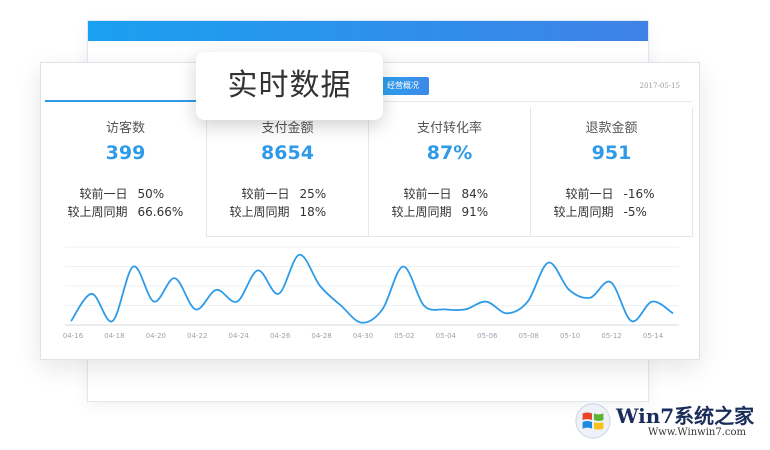  Describe the element at coordinates (368, 31) in the screenshot. I see `background-window-titlebar` at that location.